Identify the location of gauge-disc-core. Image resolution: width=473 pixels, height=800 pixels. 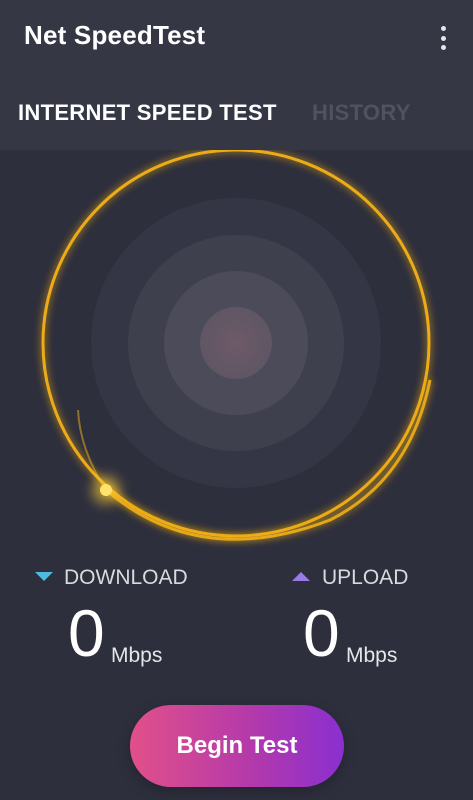
(236, 343).